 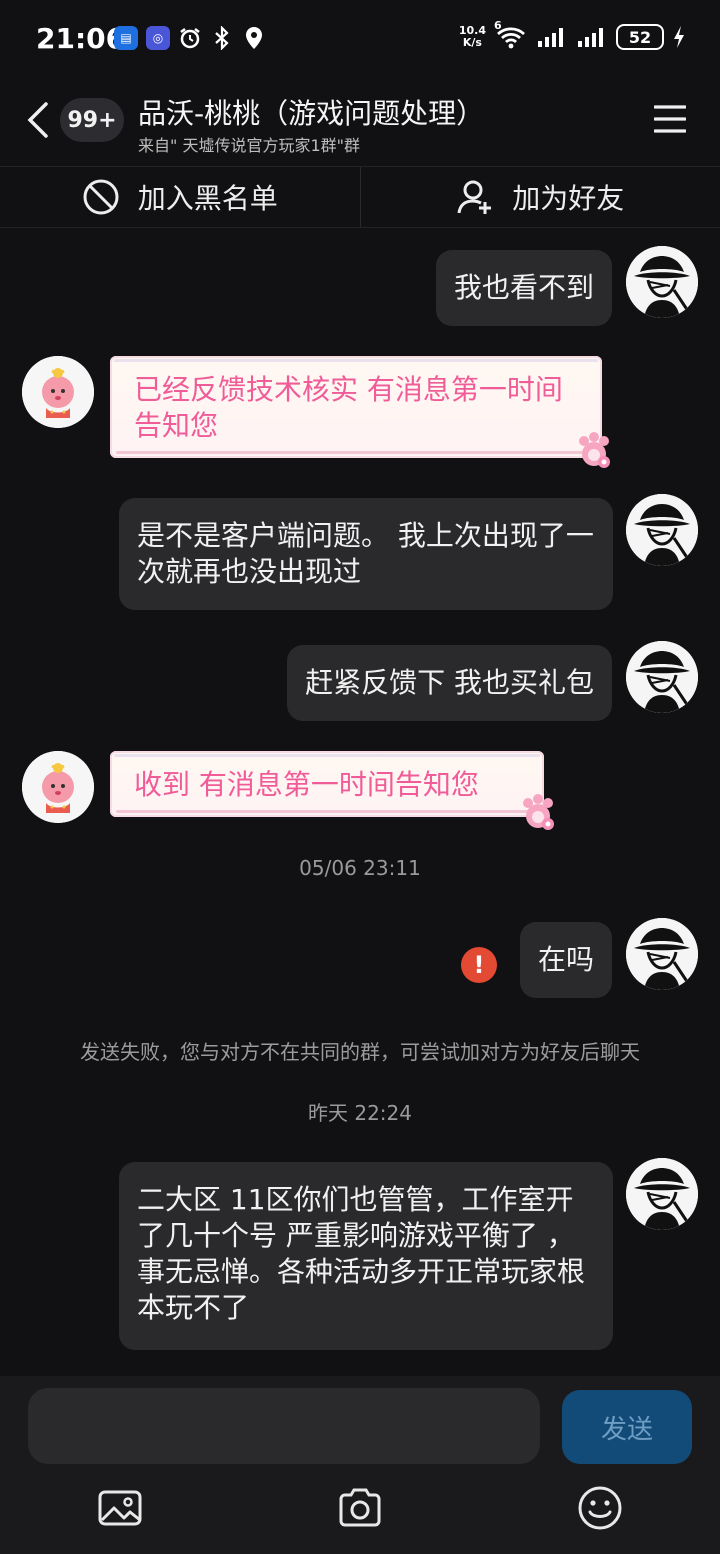 I want to click on chat-header: 99+ 品沃-桃桃（游戏问题处理） 来自" 天墟传说官方玩家1群"群, so click(x=360, y=125).